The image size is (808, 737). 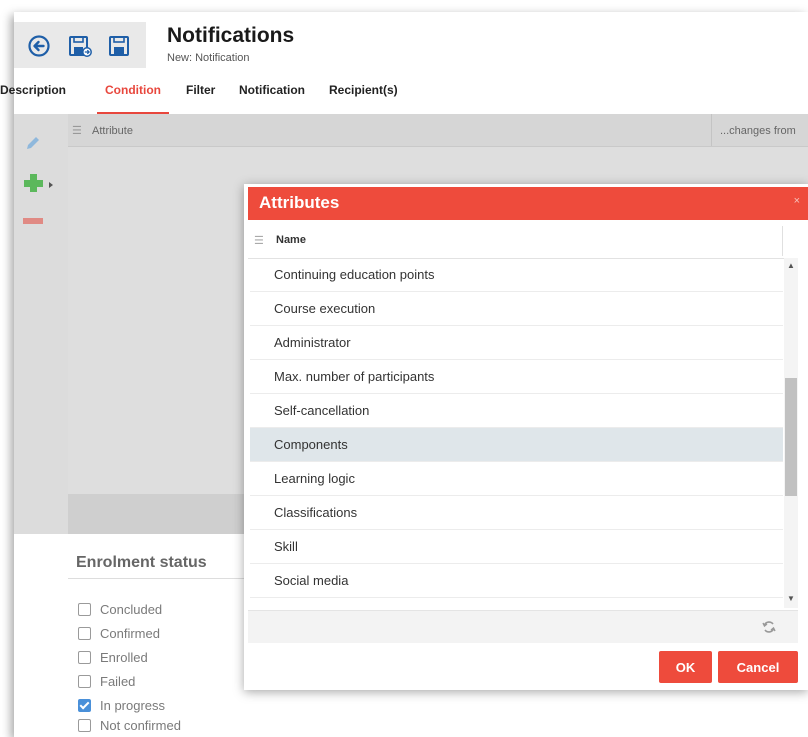 What do you see at coordinates (516, 411) in the screenshot?
I see `attribute-list-item: Self-cancellation` at bounding box center [516, 411].